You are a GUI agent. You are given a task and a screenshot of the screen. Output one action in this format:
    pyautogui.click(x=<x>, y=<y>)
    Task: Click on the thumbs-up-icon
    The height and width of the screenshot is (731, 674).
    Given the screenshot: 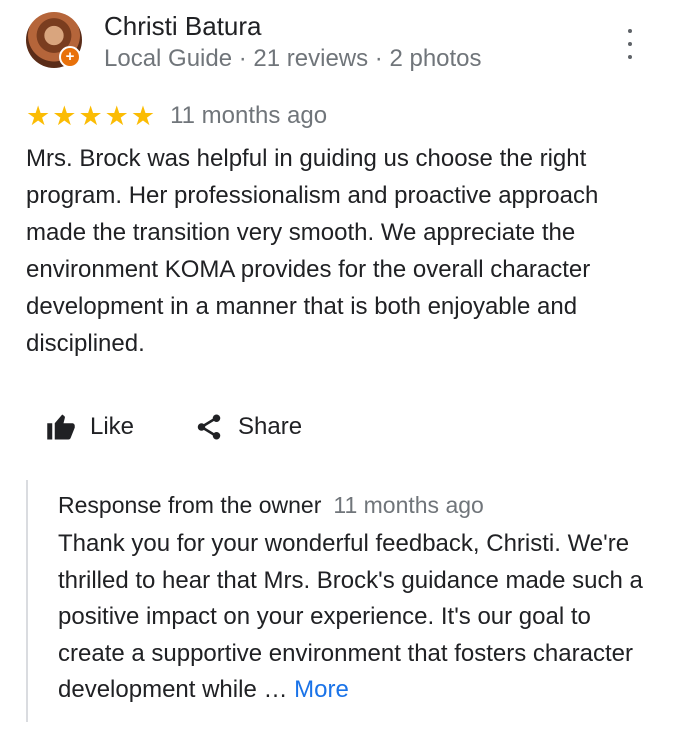 What is the action you would take?
    pyautogui.click(x=61, y=427)
    